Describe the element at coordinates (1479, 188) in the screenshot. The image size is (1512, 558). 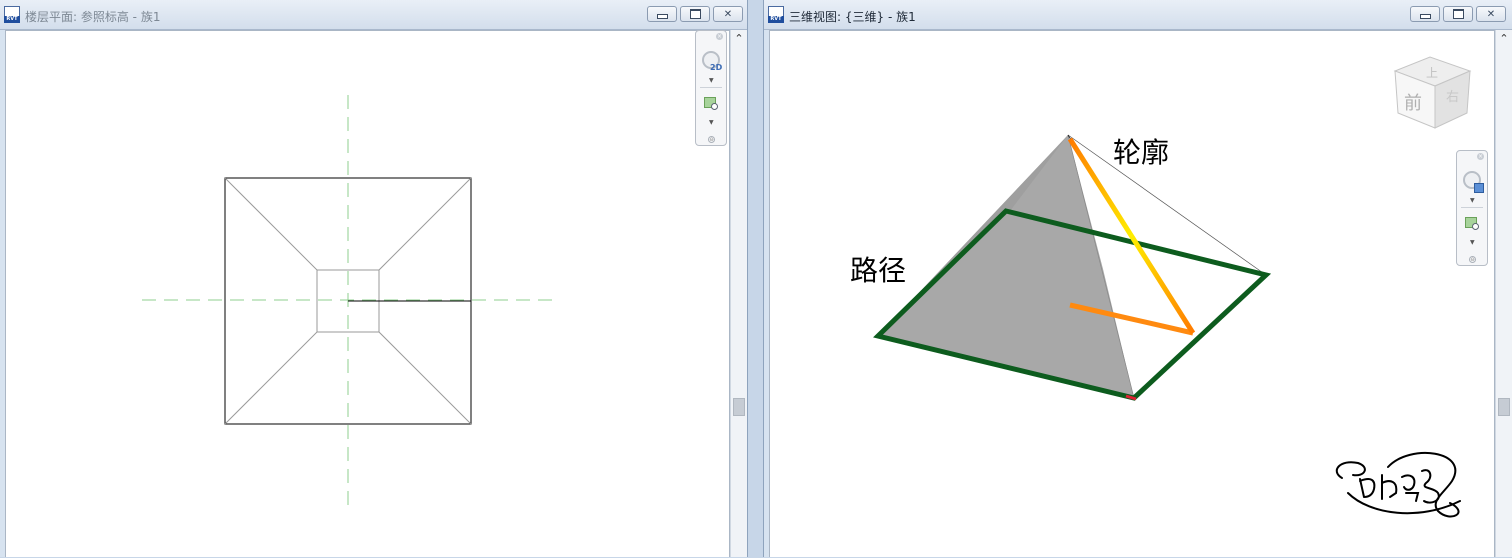
I see `3d-cube-badge-icon` at that location.